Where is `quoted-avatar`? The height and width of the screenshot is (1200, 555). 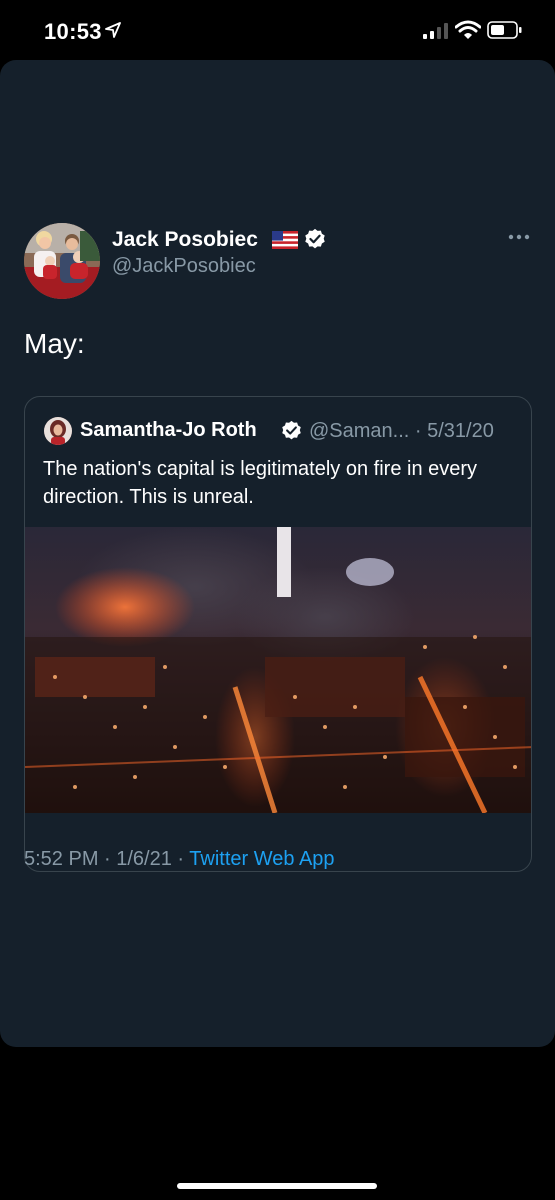
quoted-avatar is located at coordinates (58, 431).